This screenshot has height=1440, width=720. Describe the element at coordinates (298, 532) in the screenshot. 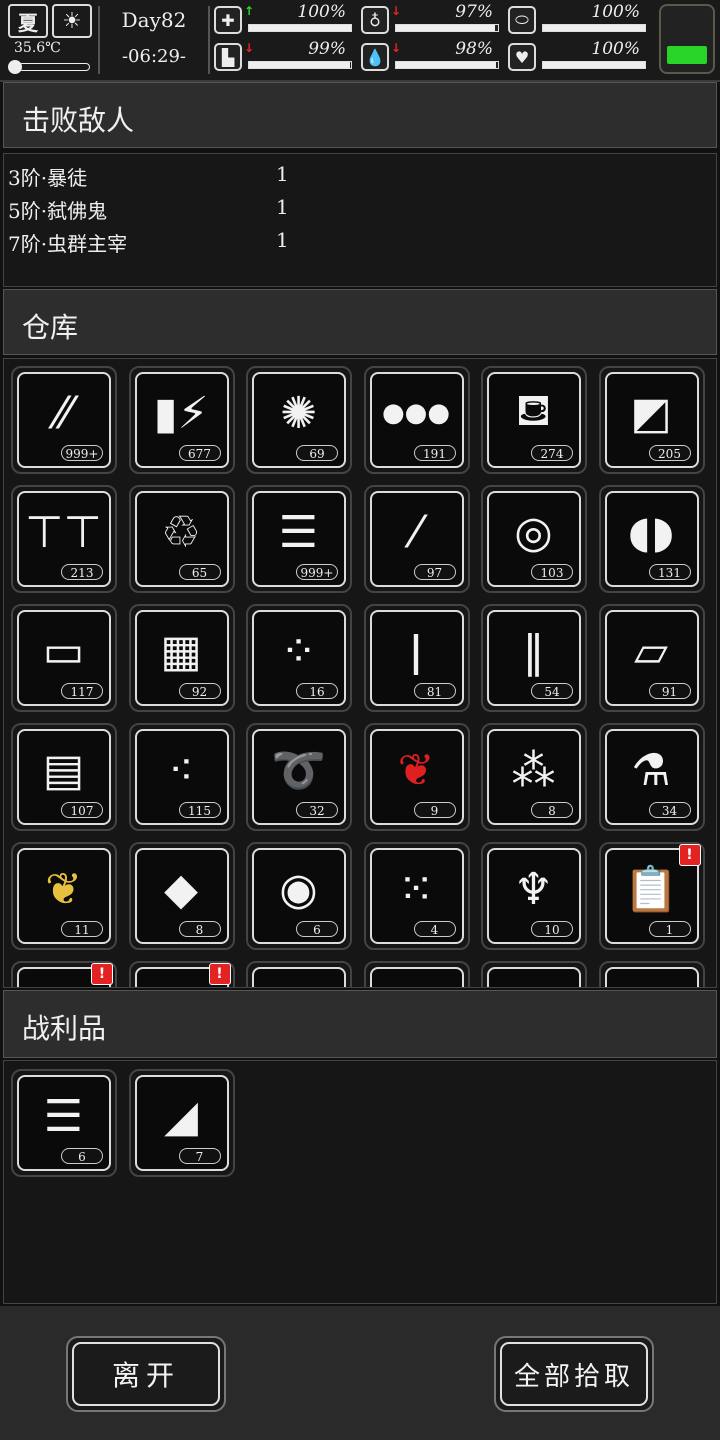

I see `folded-cloth-icon: ☰` at that location.